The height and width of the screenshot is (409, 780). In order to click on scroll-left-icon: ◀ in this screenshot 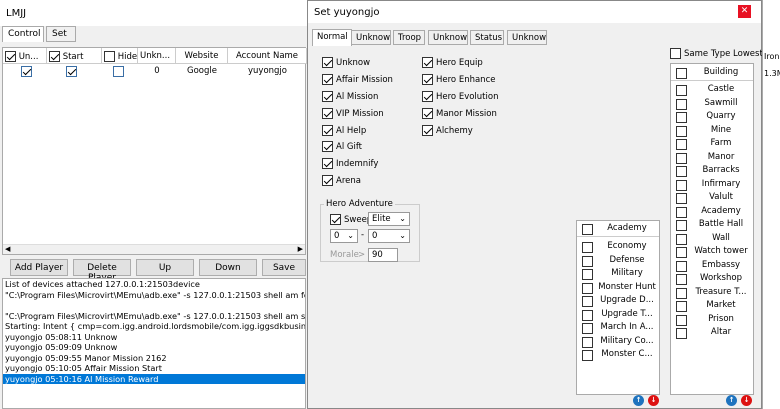, I will do `click(7, 249)`.